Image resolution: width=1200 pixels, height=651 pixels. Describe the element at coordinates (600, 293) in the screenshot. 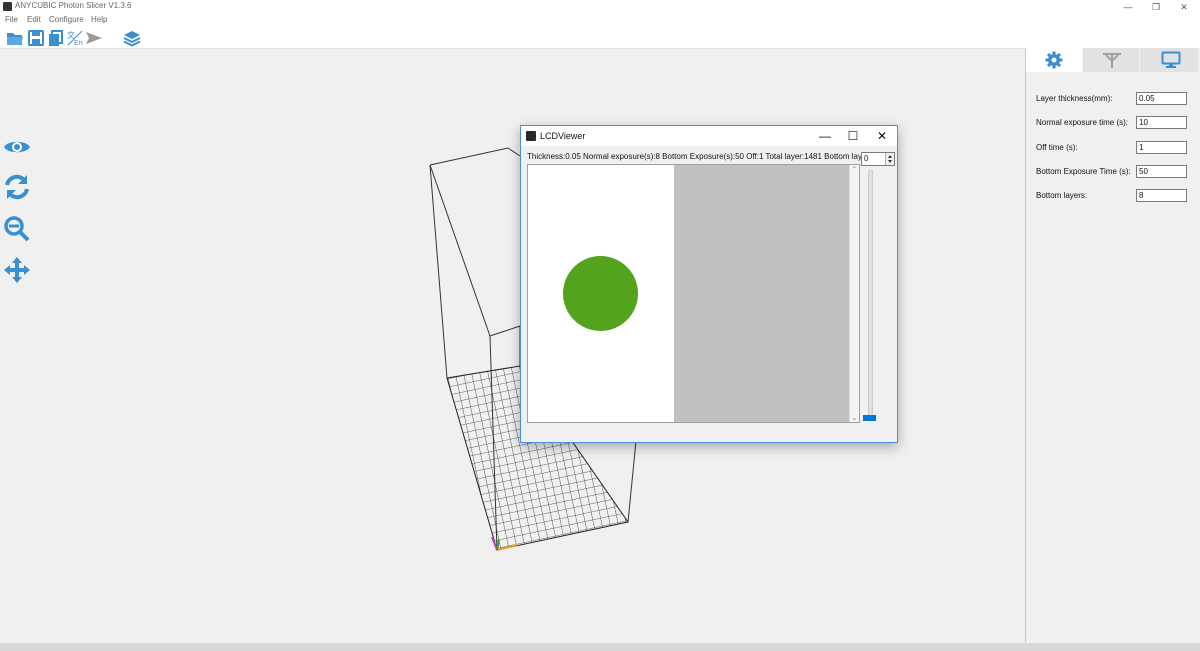

I see `layer-cross-section` at that location.